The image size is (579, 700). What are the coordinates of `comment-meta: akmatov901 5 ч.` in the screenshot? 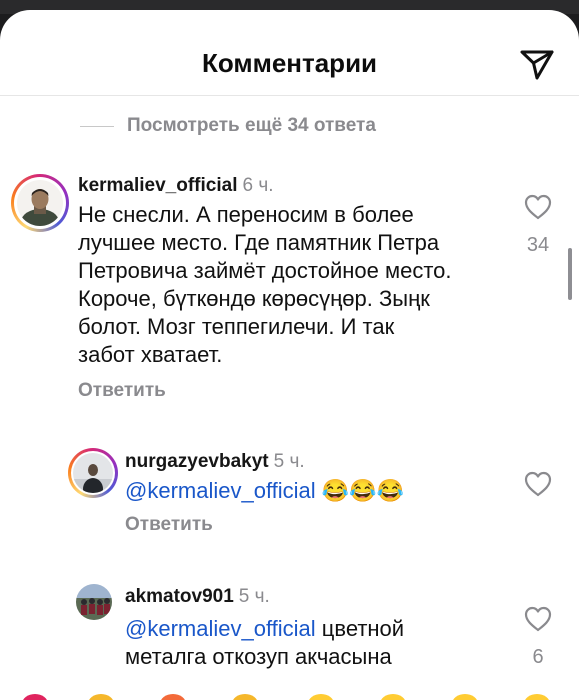 It's located at (325, 597).